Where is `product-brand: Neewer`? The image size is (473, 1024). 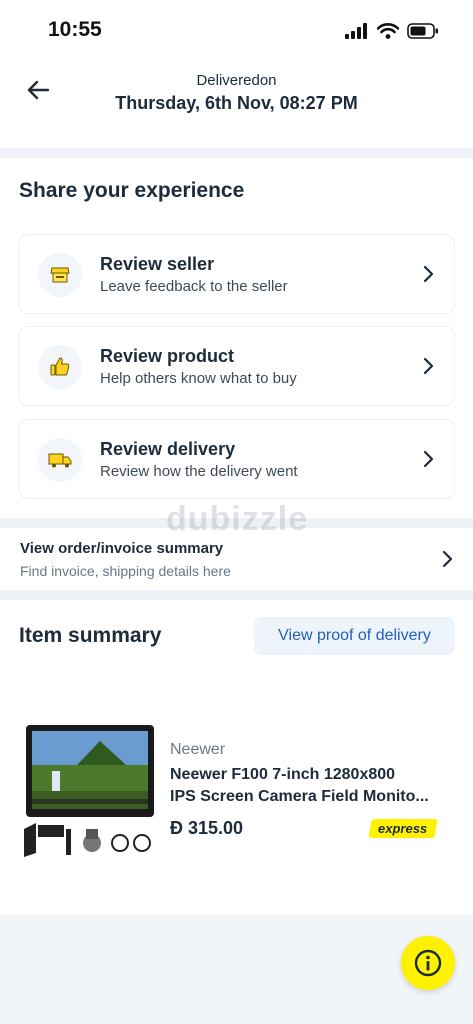
product-brand: Neewer is located at coordinates (198, 749).